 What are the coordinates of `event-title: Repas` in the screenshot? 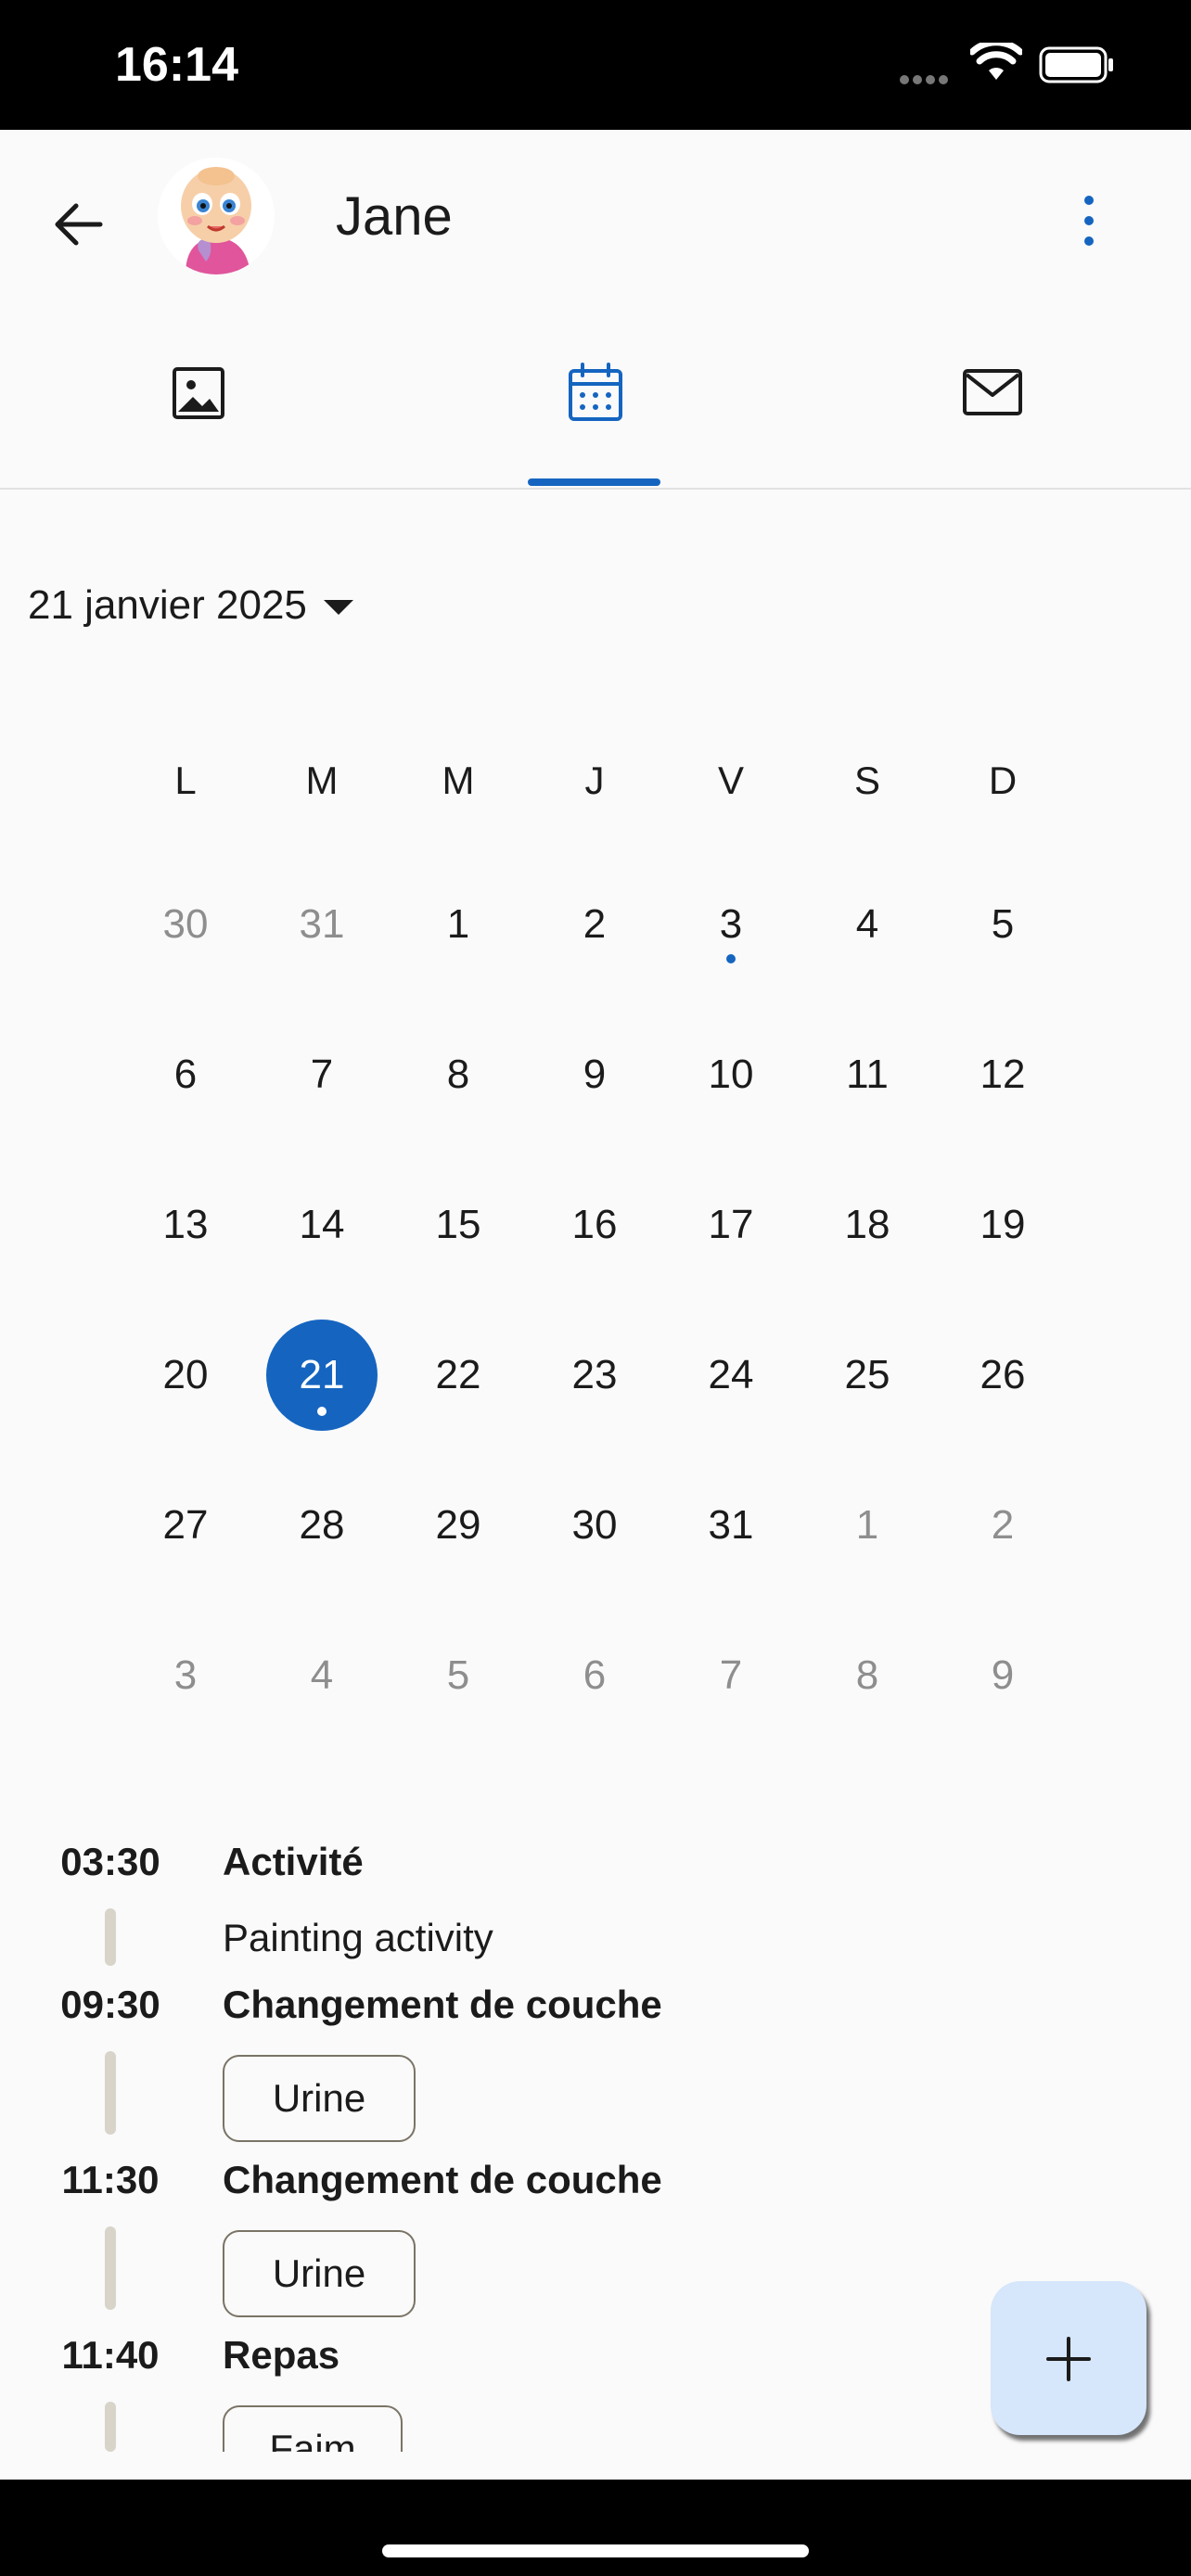 It's located at (281, 2355).